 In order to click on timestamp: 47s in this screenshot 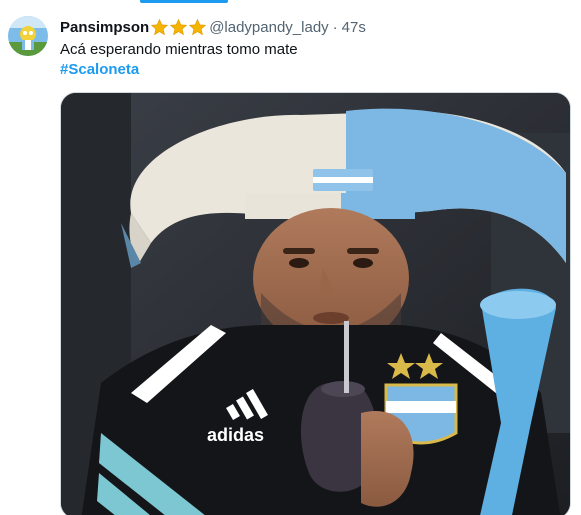, I will do `click(354, 27)`.